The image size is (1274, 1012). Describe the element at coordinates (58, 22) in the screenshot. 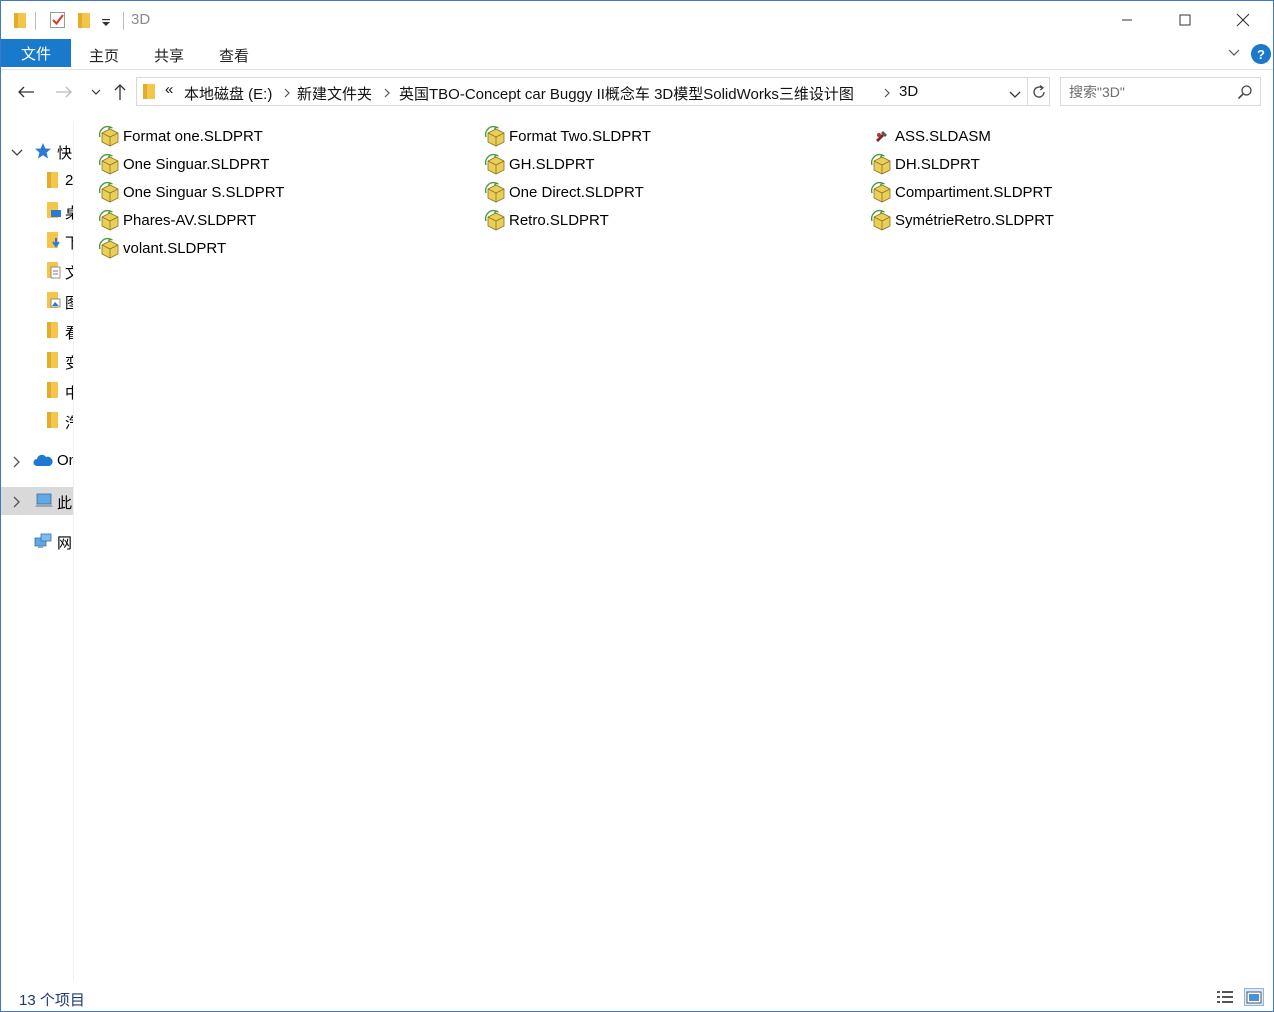

I see `properties-icon` at that location.